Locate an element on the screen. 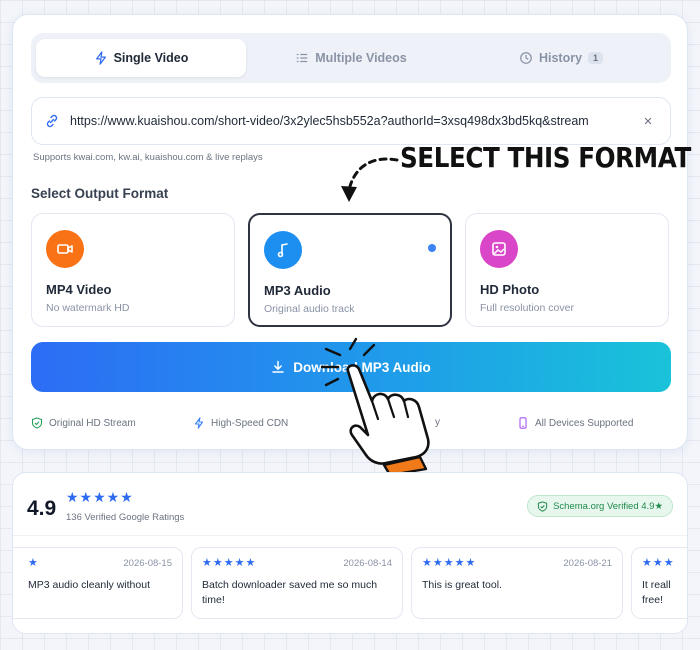 This screenshot has width=700, height=650. review-date: 2026-08-15 is located at coordinates (147, 563).